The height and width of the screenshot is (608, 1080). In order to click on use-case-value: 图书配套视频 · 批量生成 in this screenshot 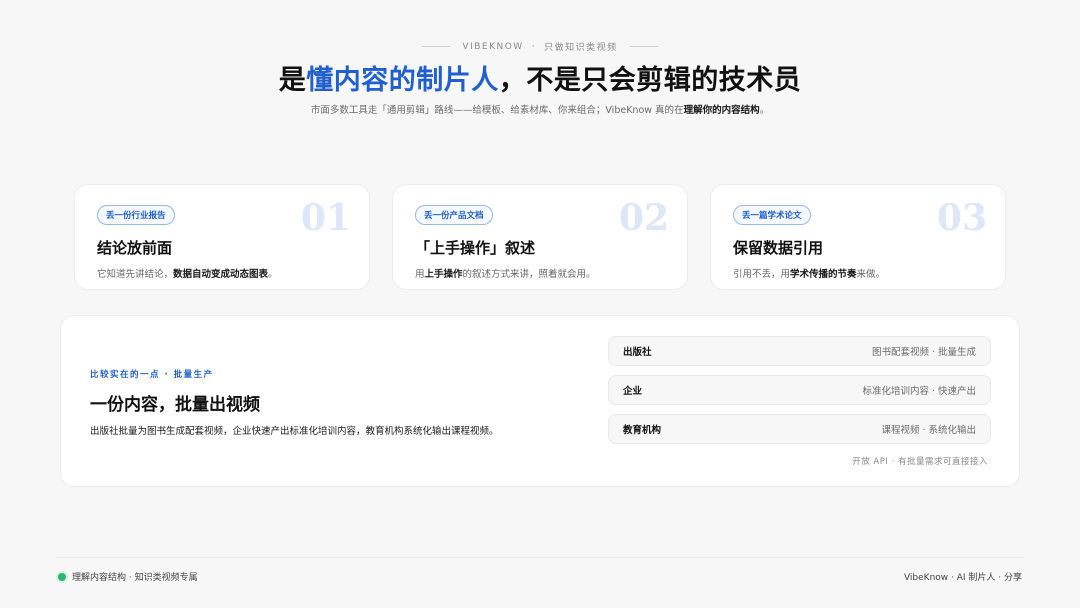, I will do `click(923, 352)`.